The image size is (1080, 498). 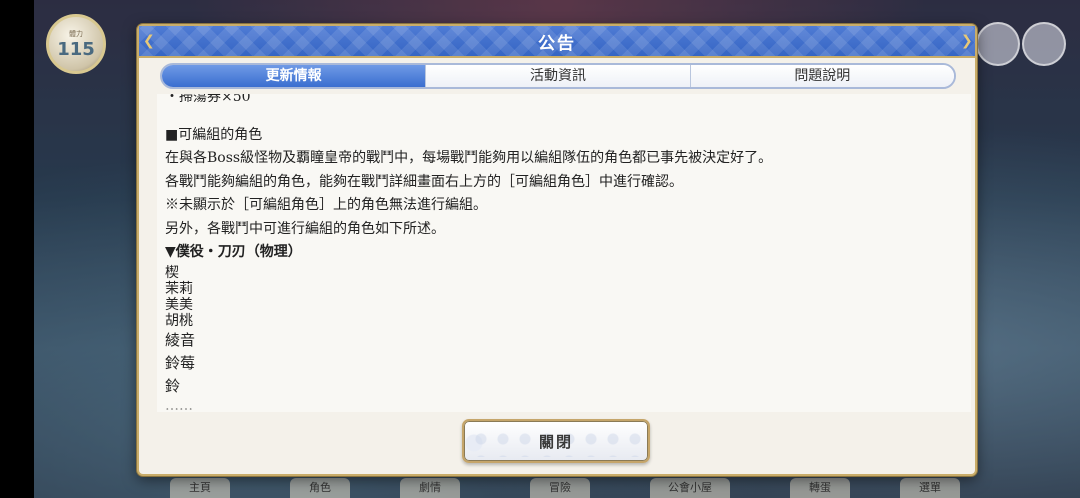 What do you see at coordinates (179, 288) in the screenshot?
I see `character-name: 茉莉` at bounding box center [179, 288].